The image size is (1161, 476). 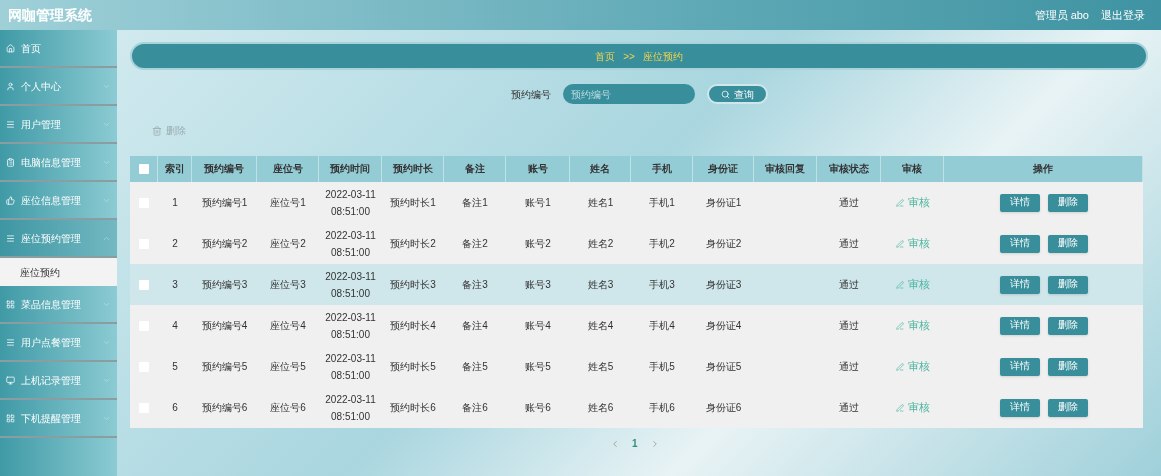 I want to click on table-cell-text: 备注2, so click(x=475, y=244).